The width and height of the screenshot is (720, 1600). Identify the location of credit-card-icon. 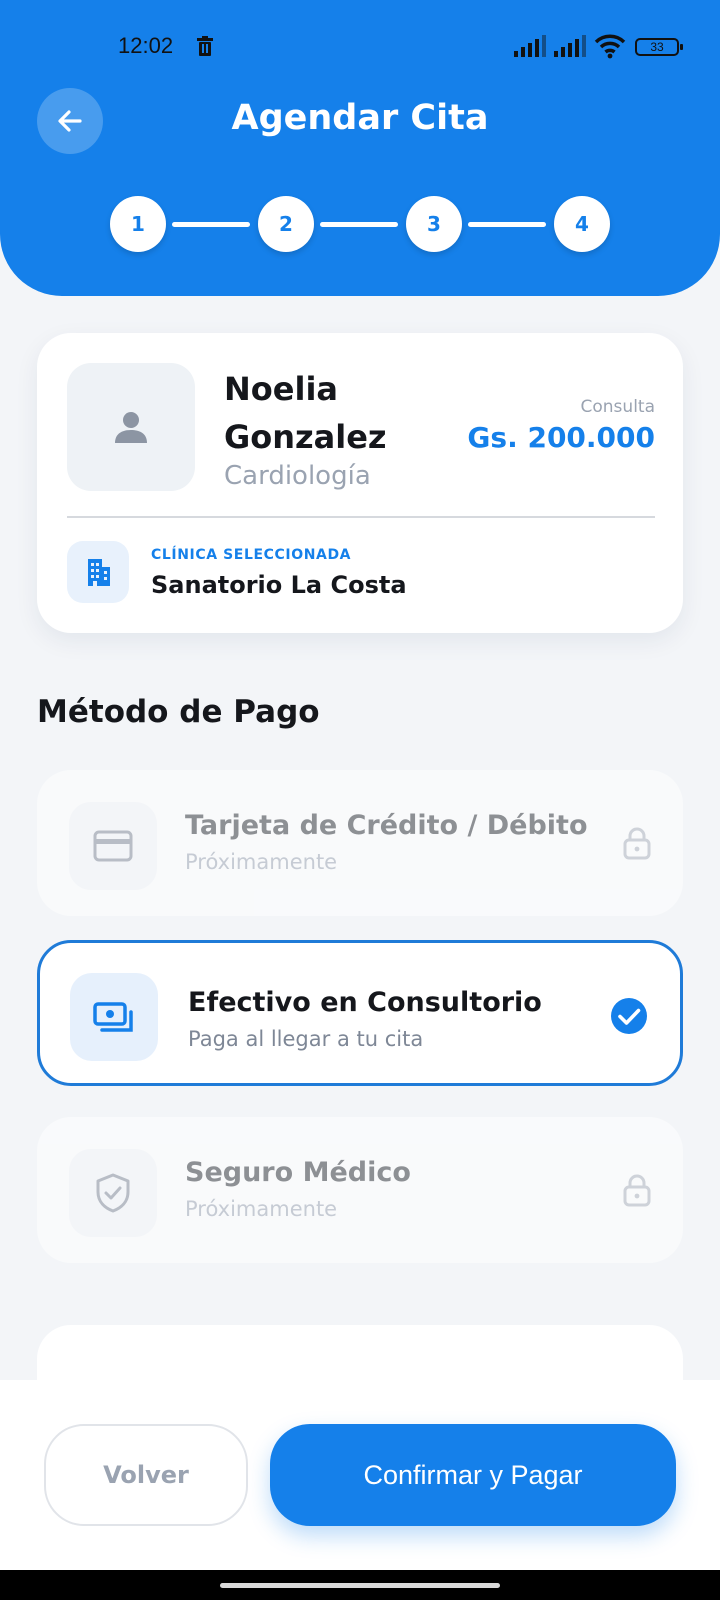
(113, 846).